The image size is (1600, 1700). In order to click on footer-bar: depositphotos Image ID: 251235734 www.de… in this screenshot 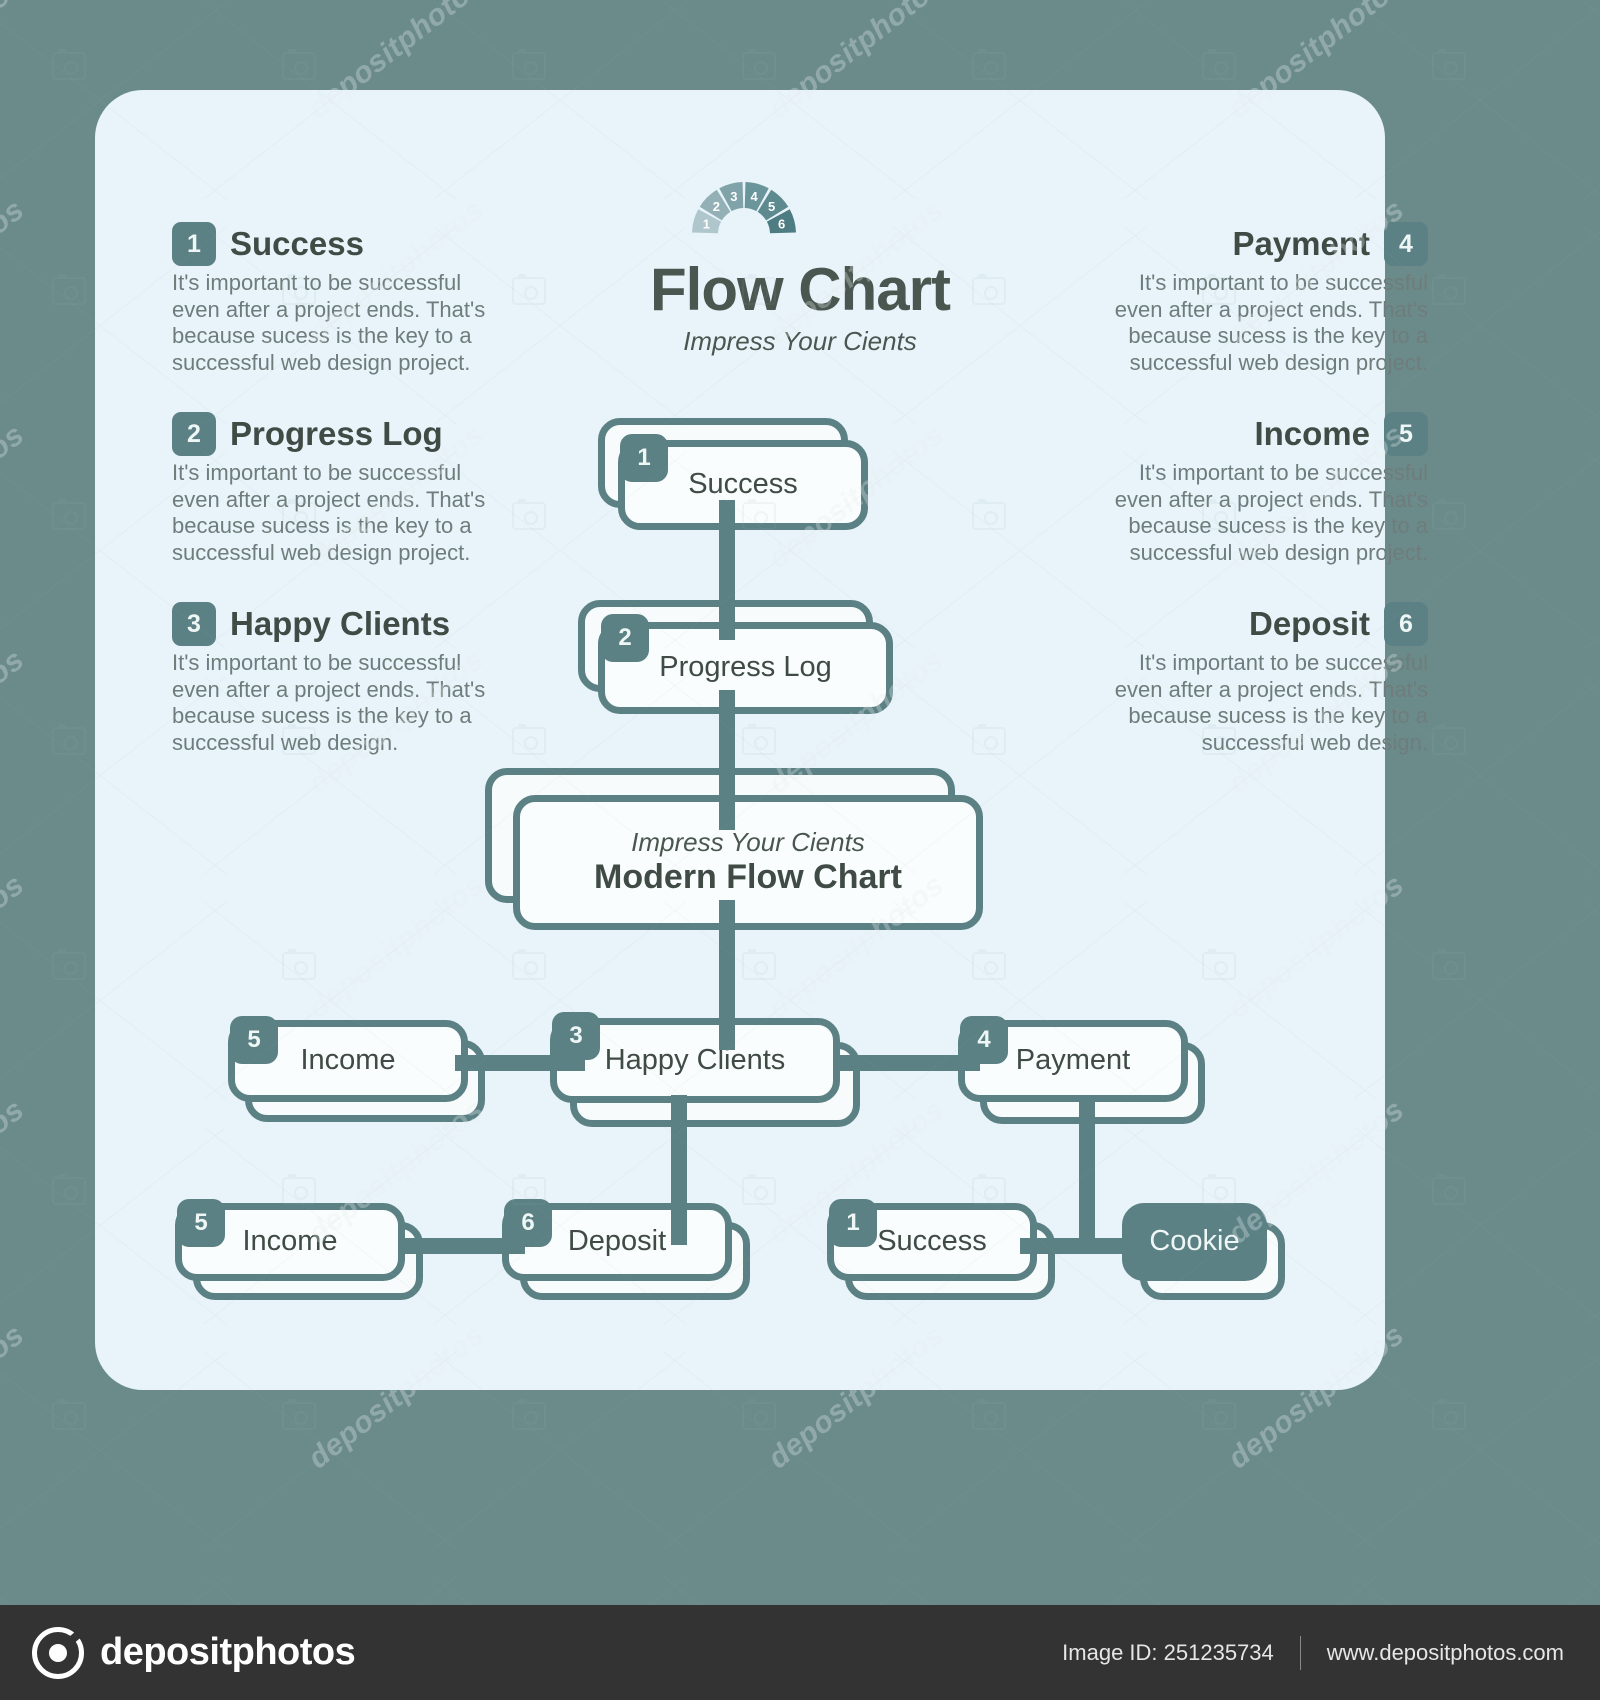, I will do `click(800, 1652)`.